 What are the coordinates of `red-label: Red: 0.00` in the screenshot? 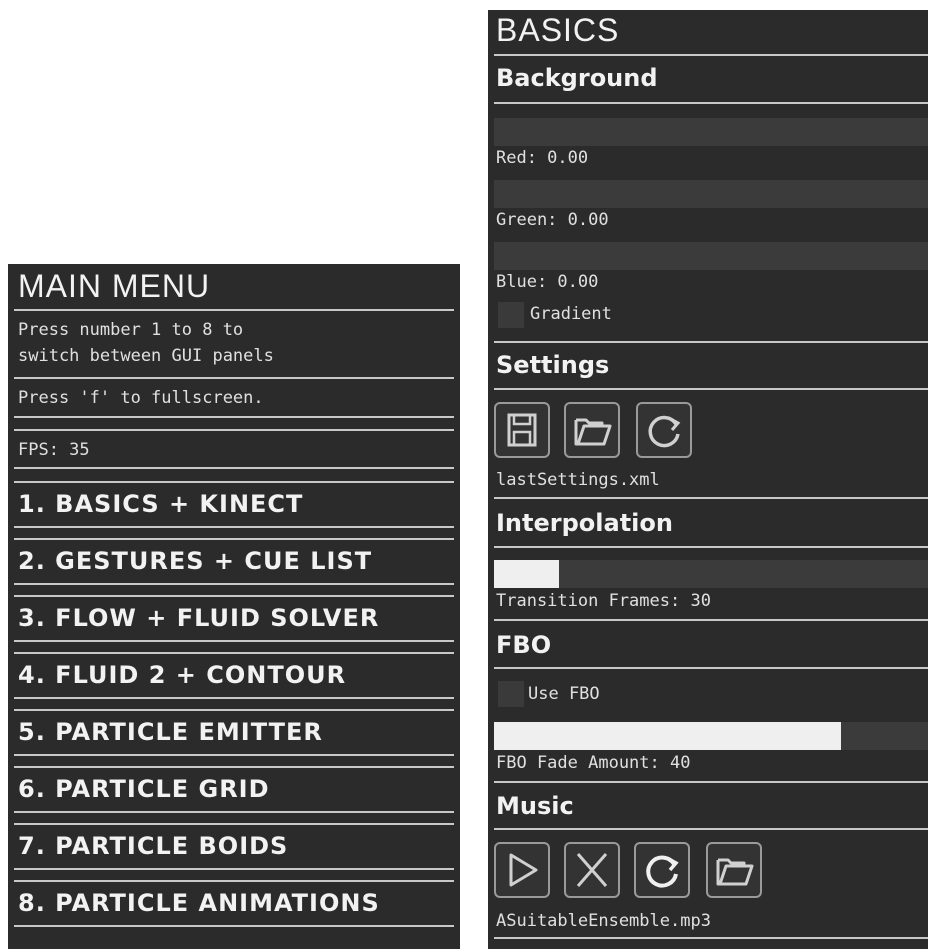 It's located at (542, 158).